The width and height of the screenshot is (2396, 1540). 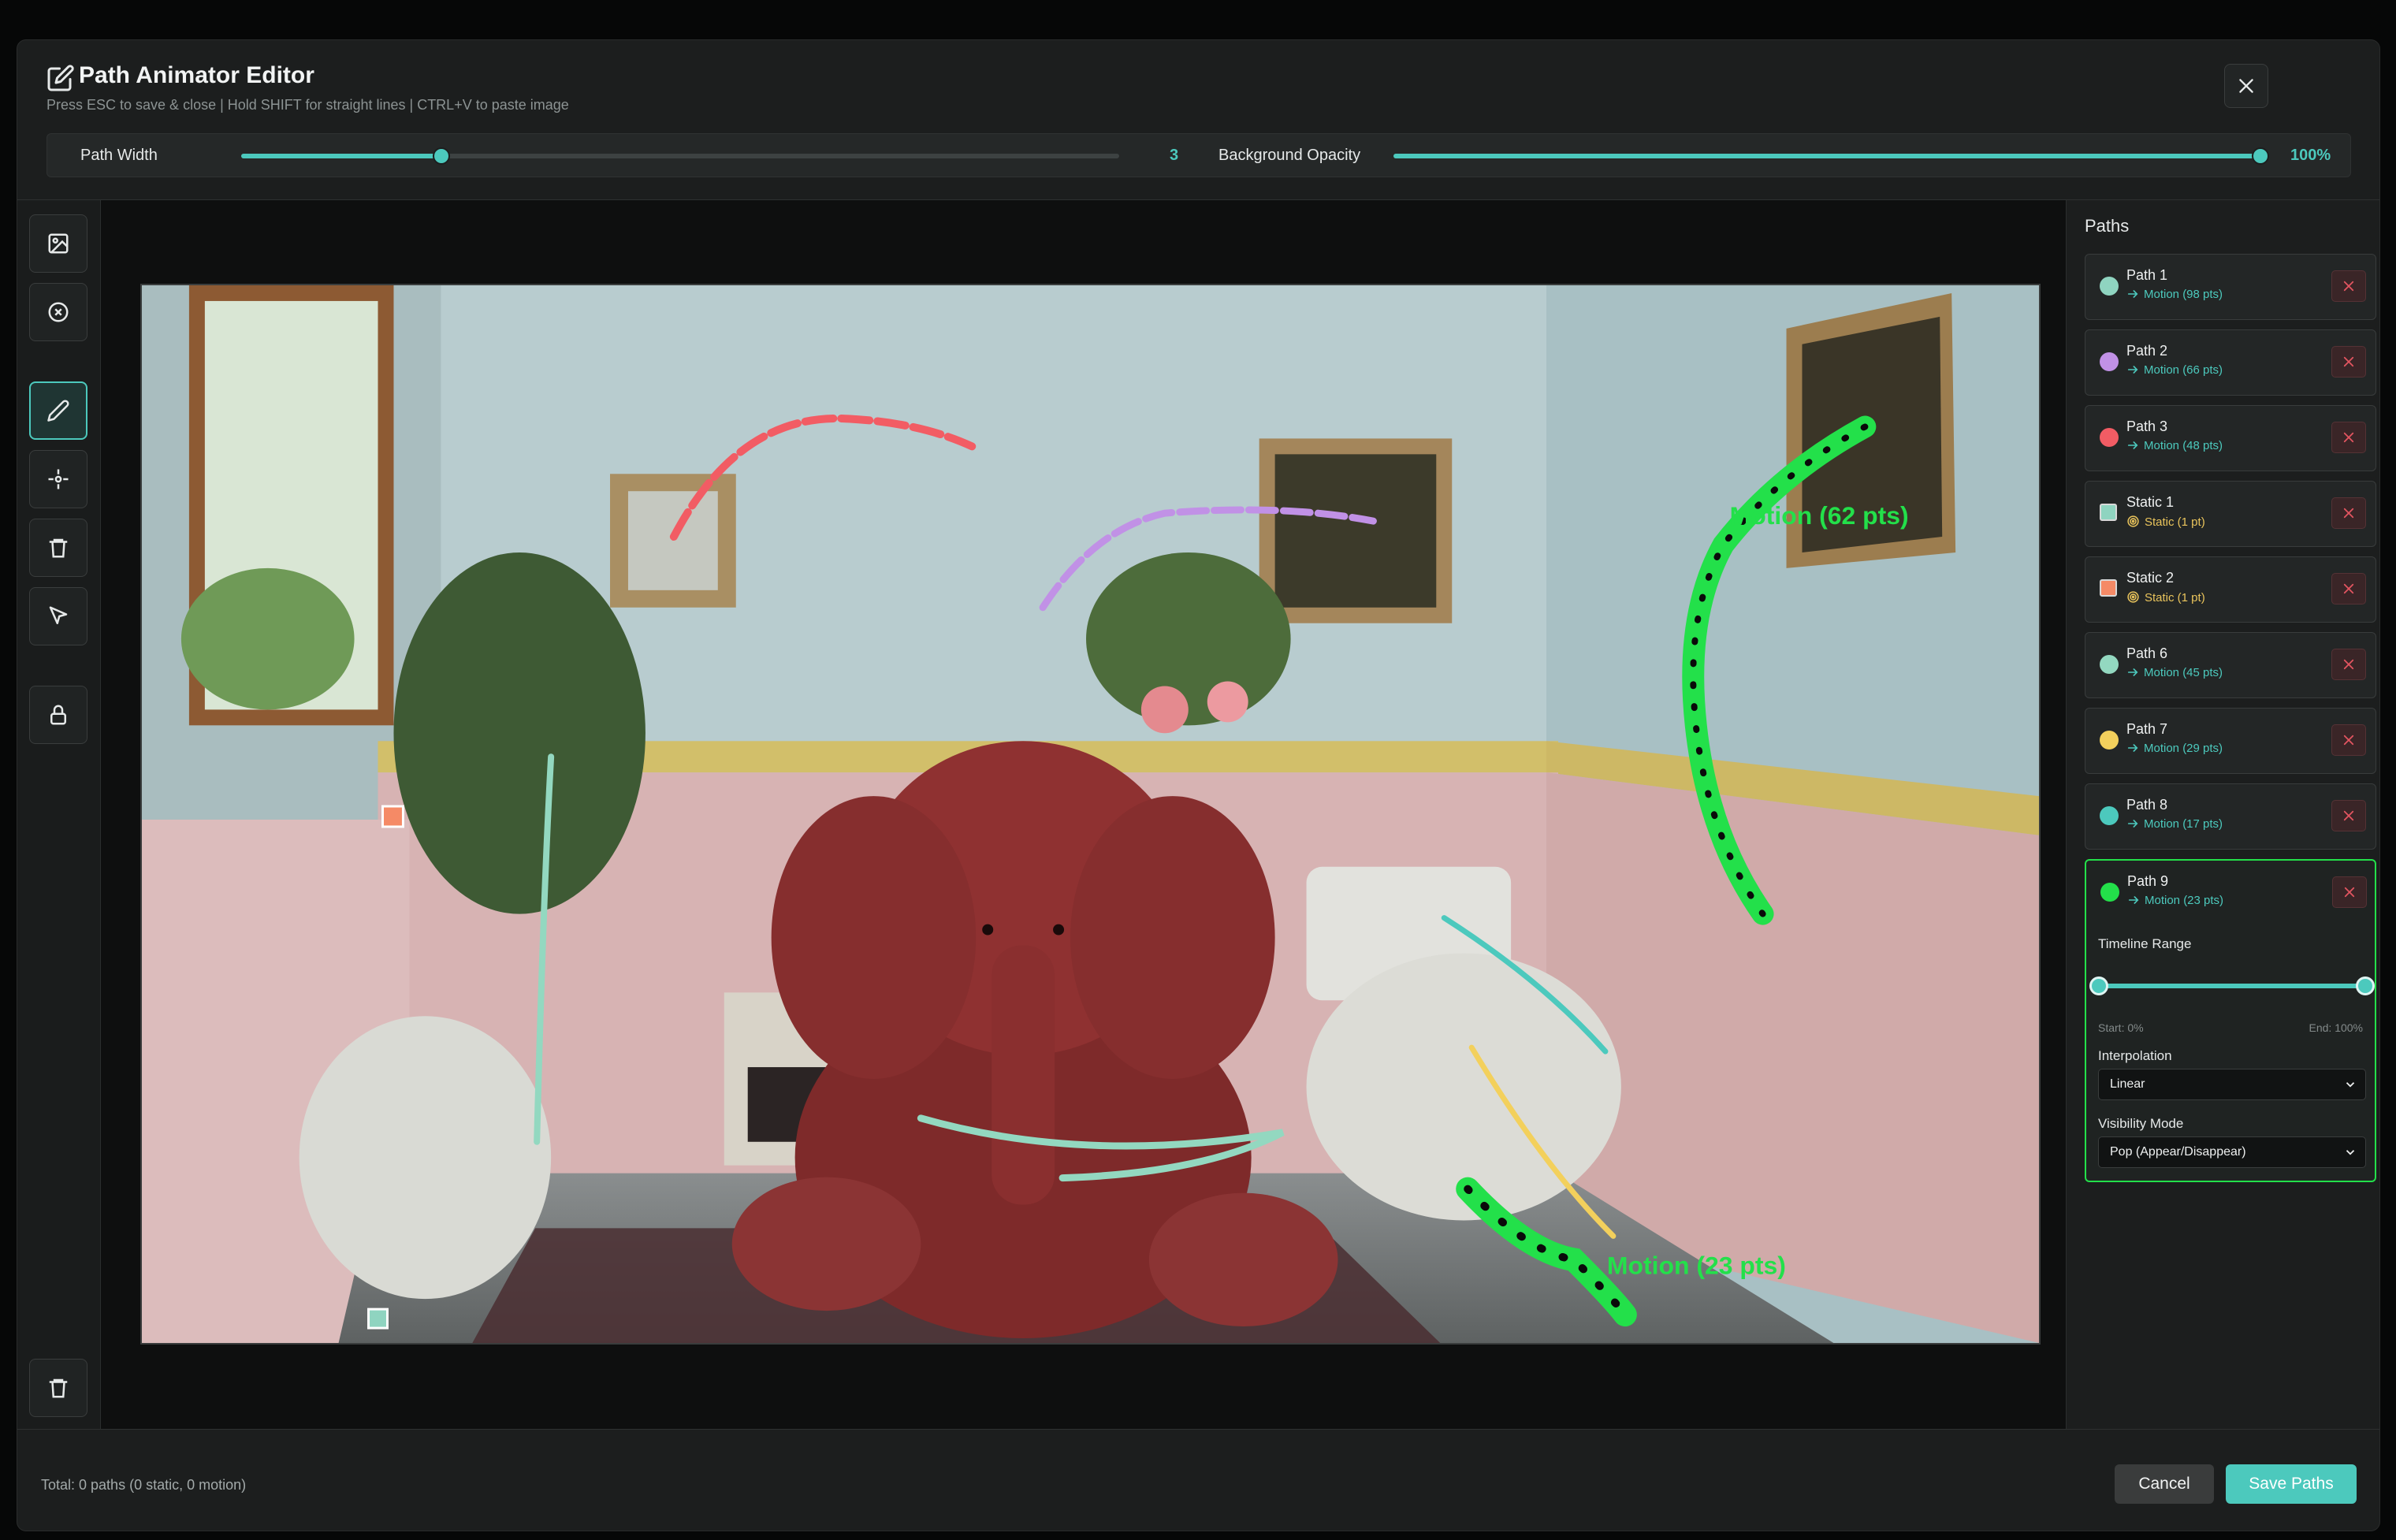 What do you see at coordinates (58, 243) in the screenshot?
I see `load-image-button` at bounding box center [58, 243].